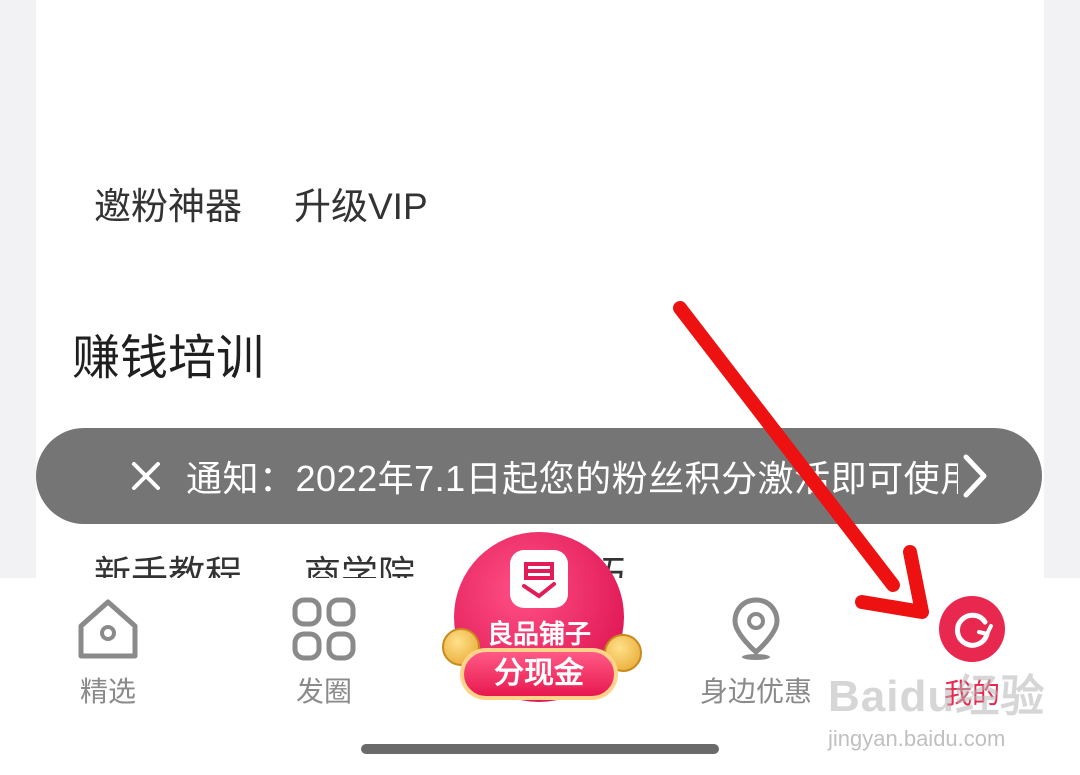 The height and width of the screenshot is (775, 1080). What do you see at coordinates (937, 696) in the screenshot?
I see `watermark-logo: Baidu经验` at bounding box center [937, 696].